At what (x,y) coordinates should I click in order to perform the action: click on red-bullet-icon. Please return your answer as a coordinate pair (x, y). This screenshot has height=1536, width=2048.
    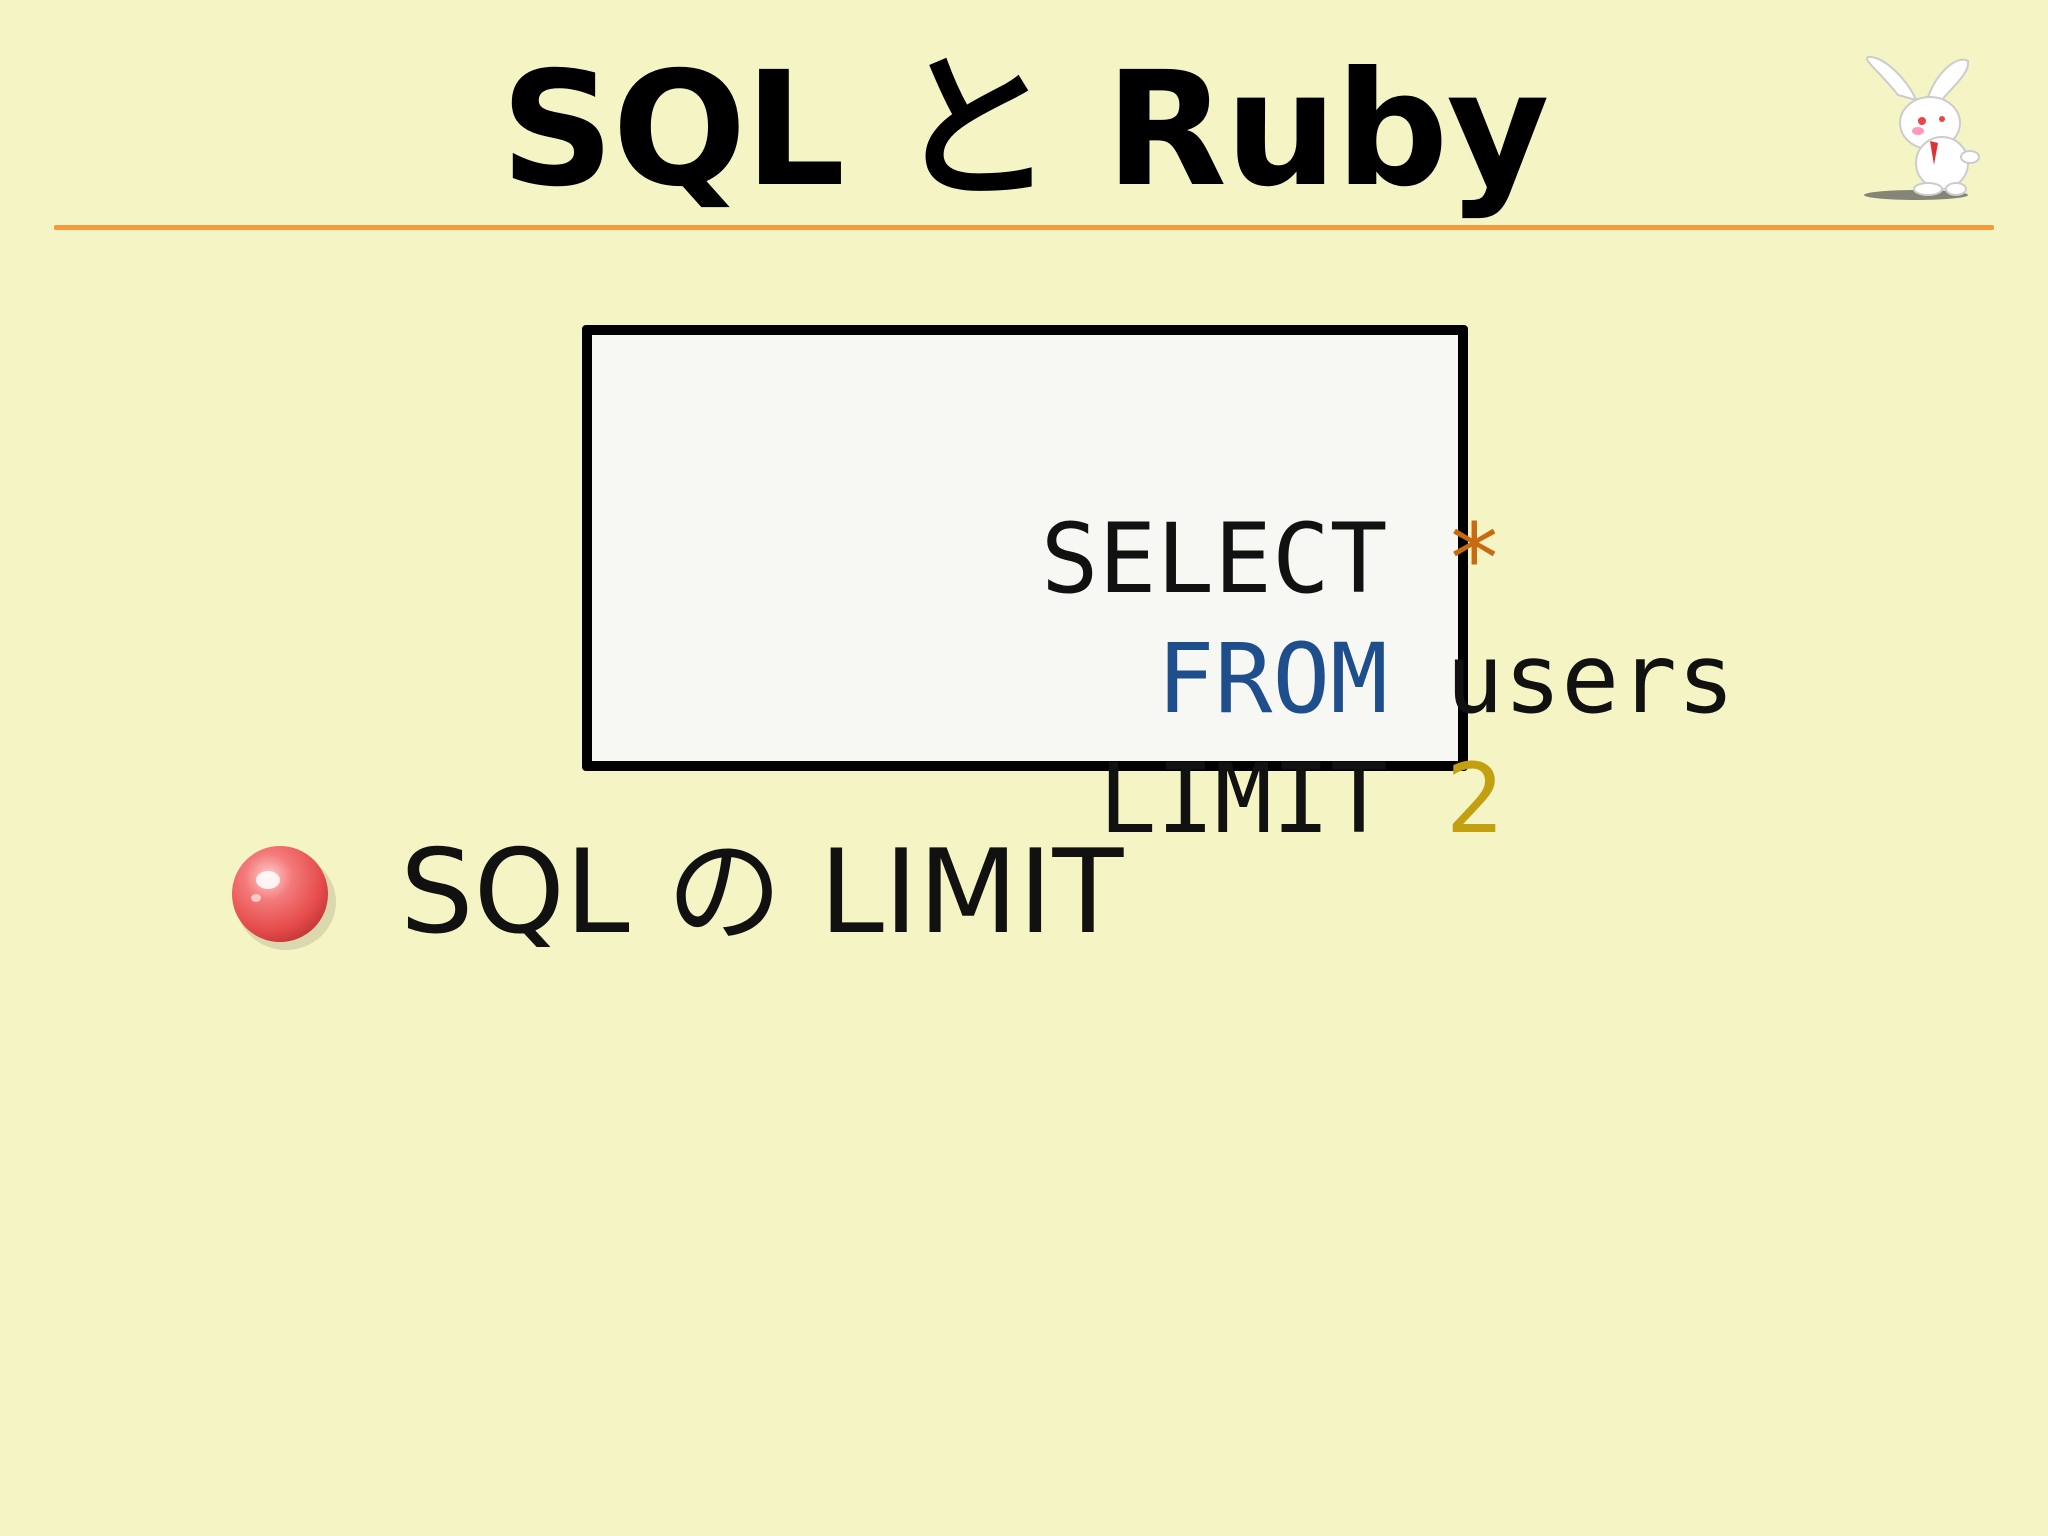
    Looking at the image, I should click on (284, 898).